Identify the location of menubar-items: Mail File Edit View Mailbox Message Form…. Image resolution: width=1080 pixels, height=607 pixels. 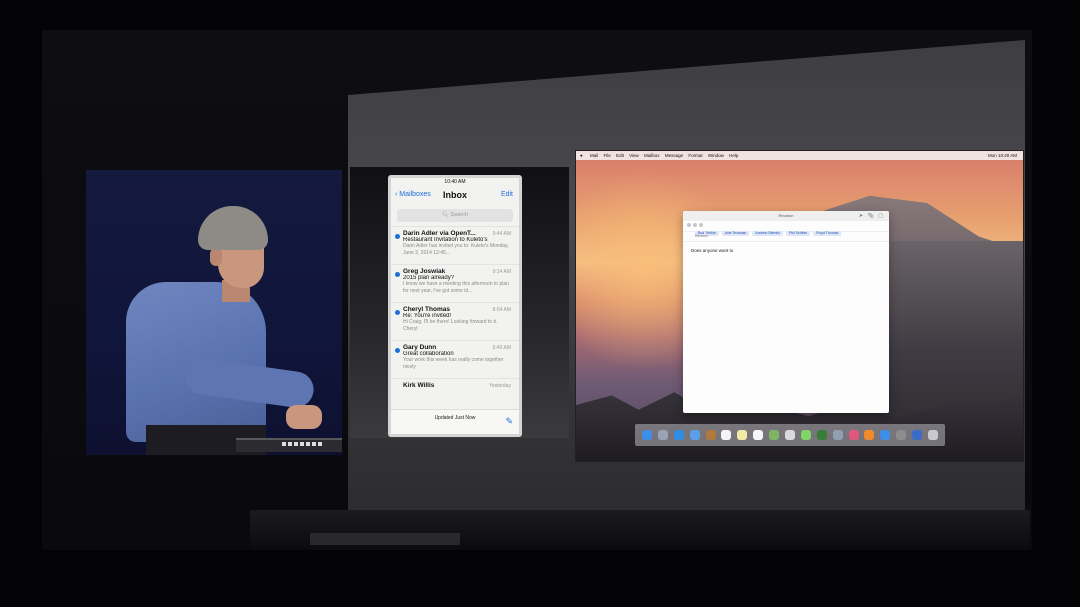
(664, 155).